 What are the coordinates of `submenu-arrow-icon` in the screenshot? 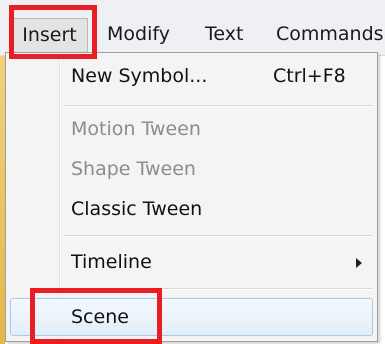 It's located at (359, 263).